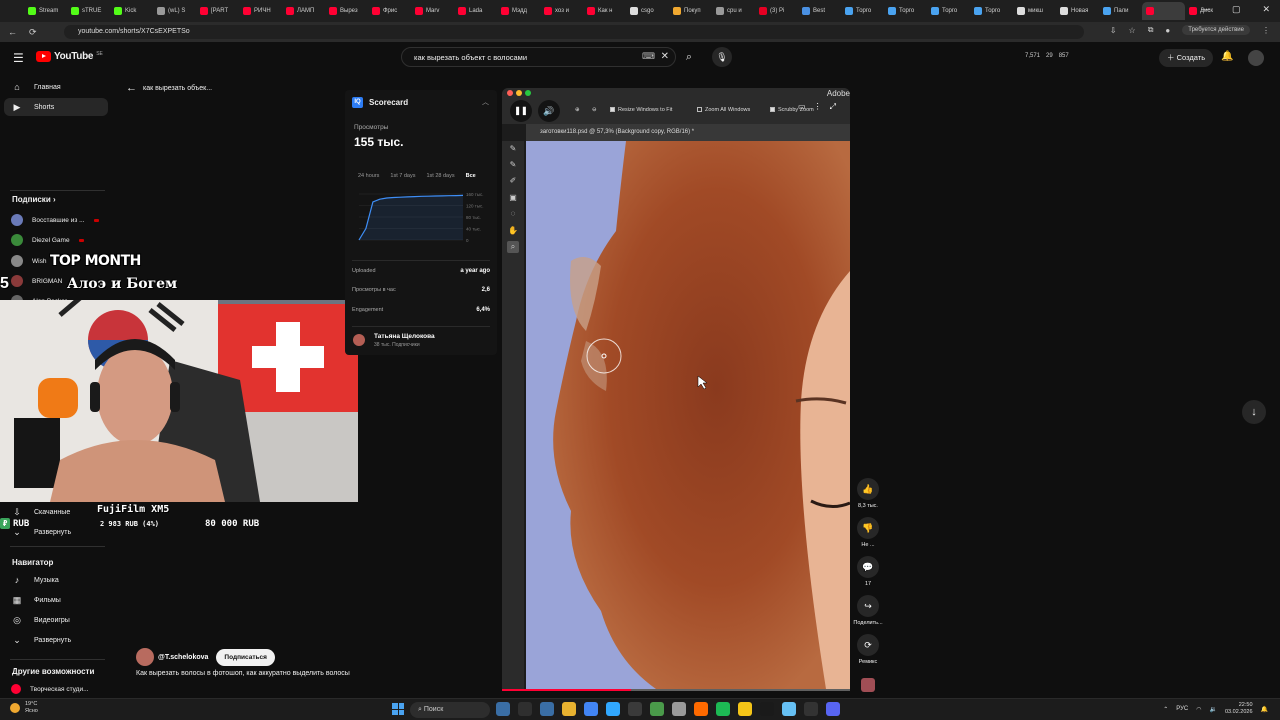 Image resolution: width=1280 pixels, height=720 pixels. What do you see at coordinates (260, 11) in the screenshot?
I see `browser-tab: РИЧН` at bounding box center [260, 11].